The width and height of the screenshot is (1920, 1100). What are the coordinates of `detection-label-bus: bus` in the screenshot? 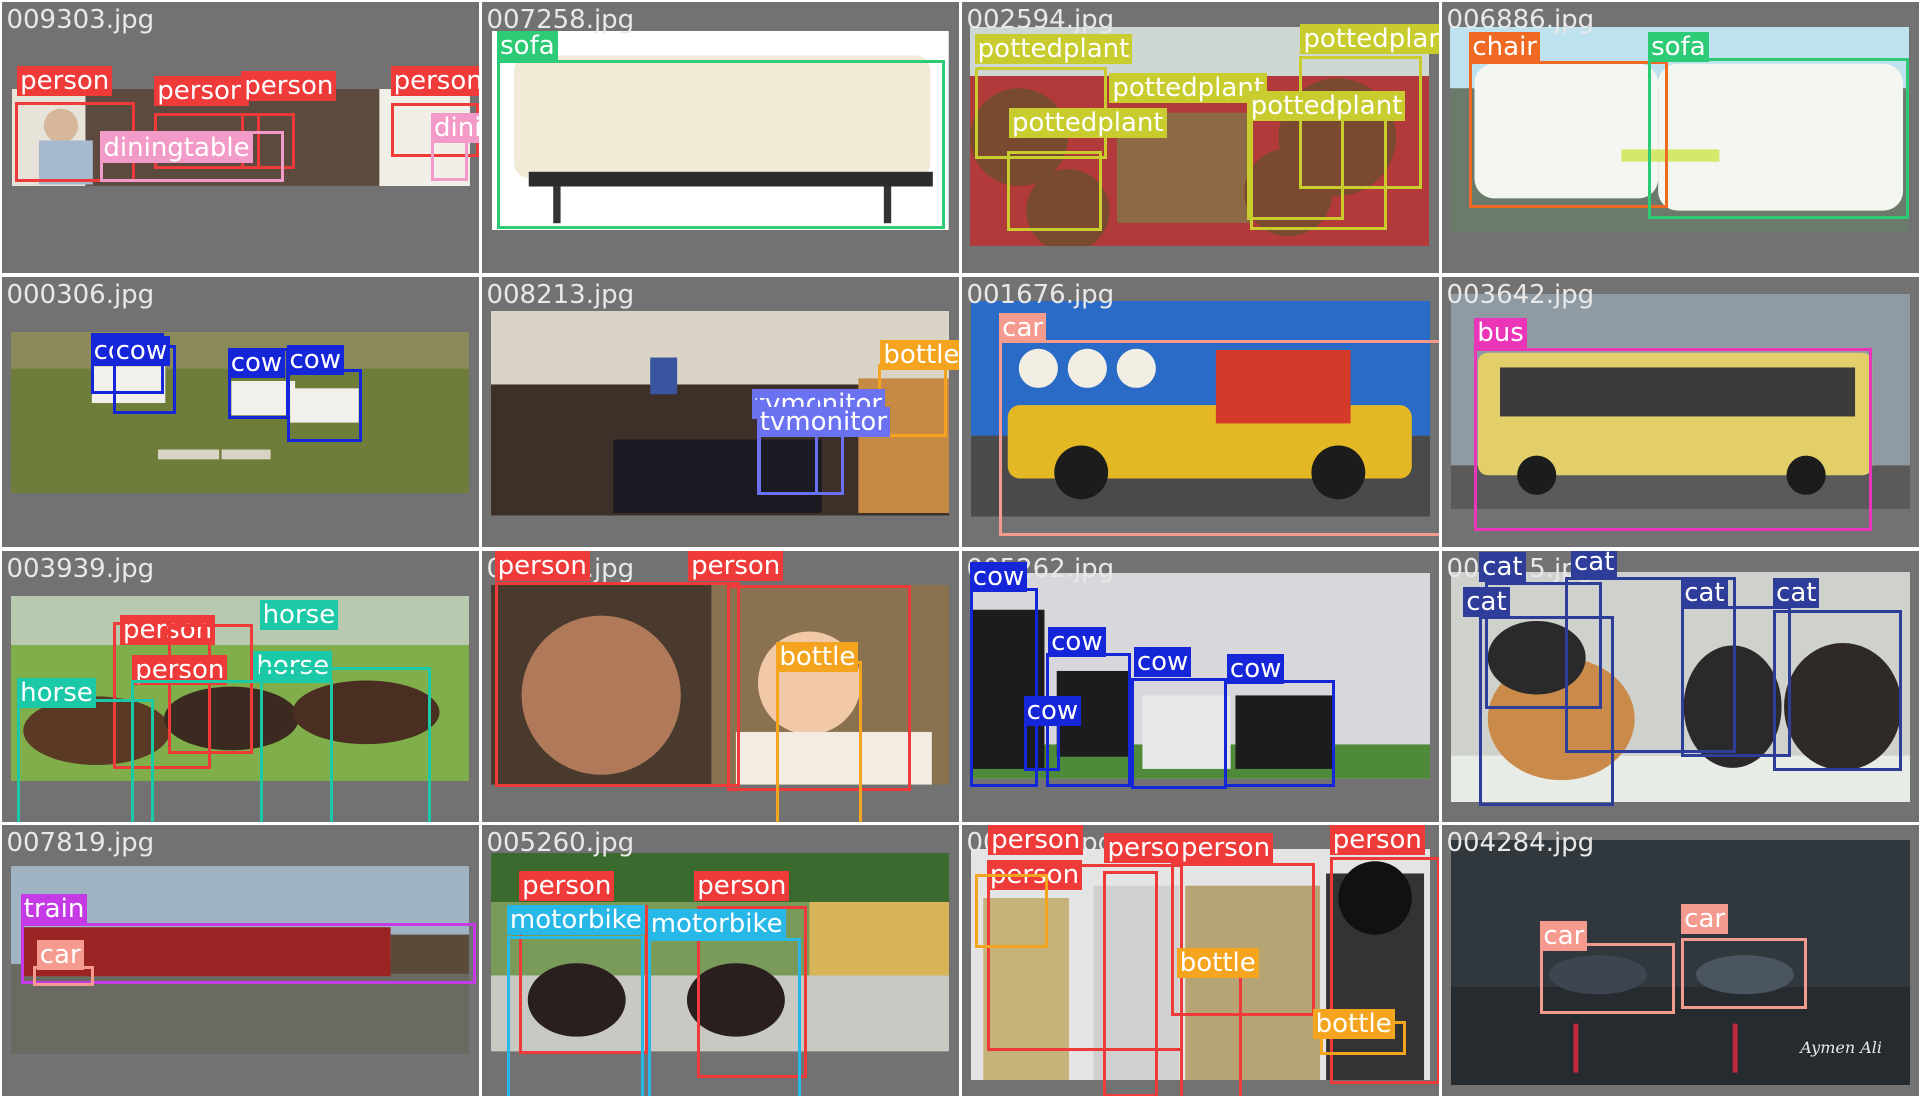 It's located at (1500, 333).